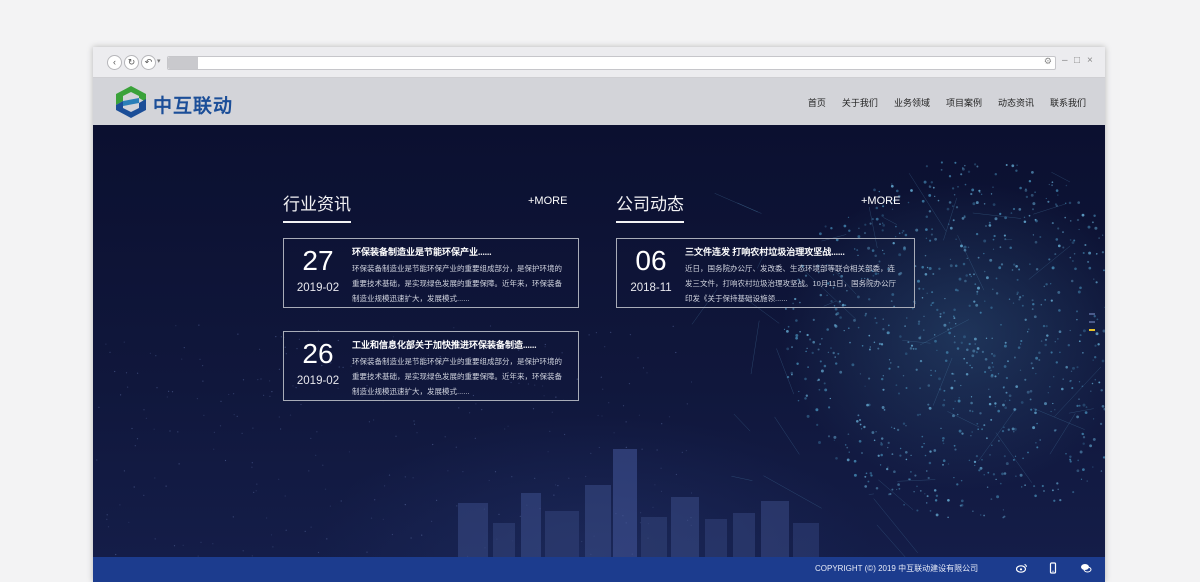  I want to click on news-day: 27, so click(318, 260).